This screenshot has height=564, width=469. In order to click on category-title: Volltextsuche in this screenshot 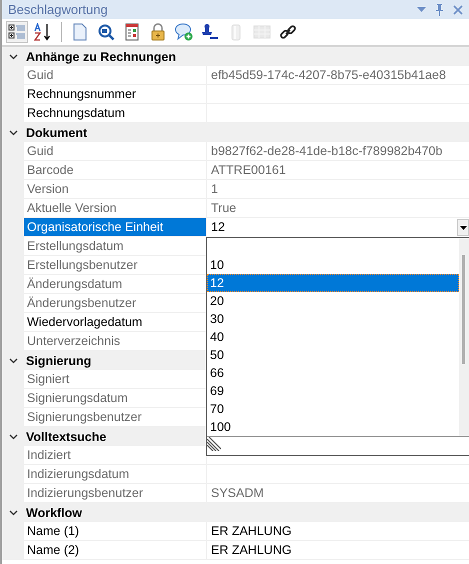, I will do `click(66, 437)`.